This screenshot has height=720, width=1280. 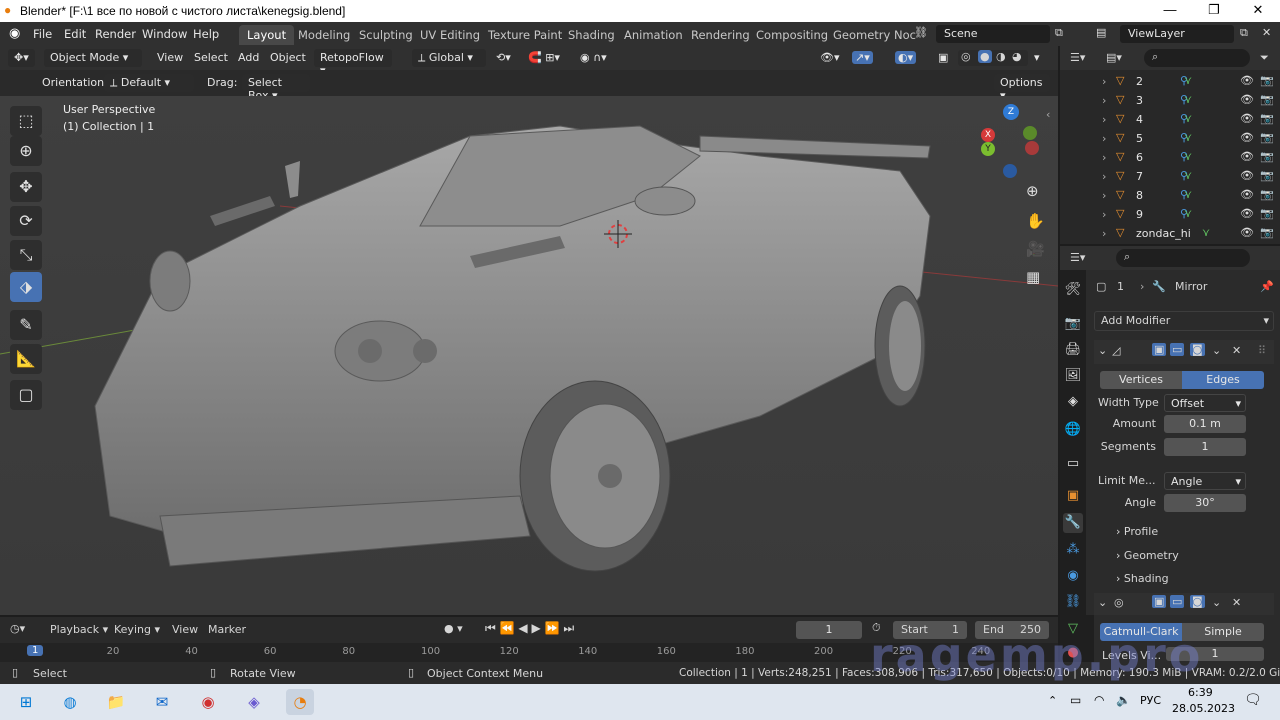 What do you see at coordinates (1139, 214) in the screenshot?
I see `outliner-row-name: 9` at bounding box center [1139, 214].